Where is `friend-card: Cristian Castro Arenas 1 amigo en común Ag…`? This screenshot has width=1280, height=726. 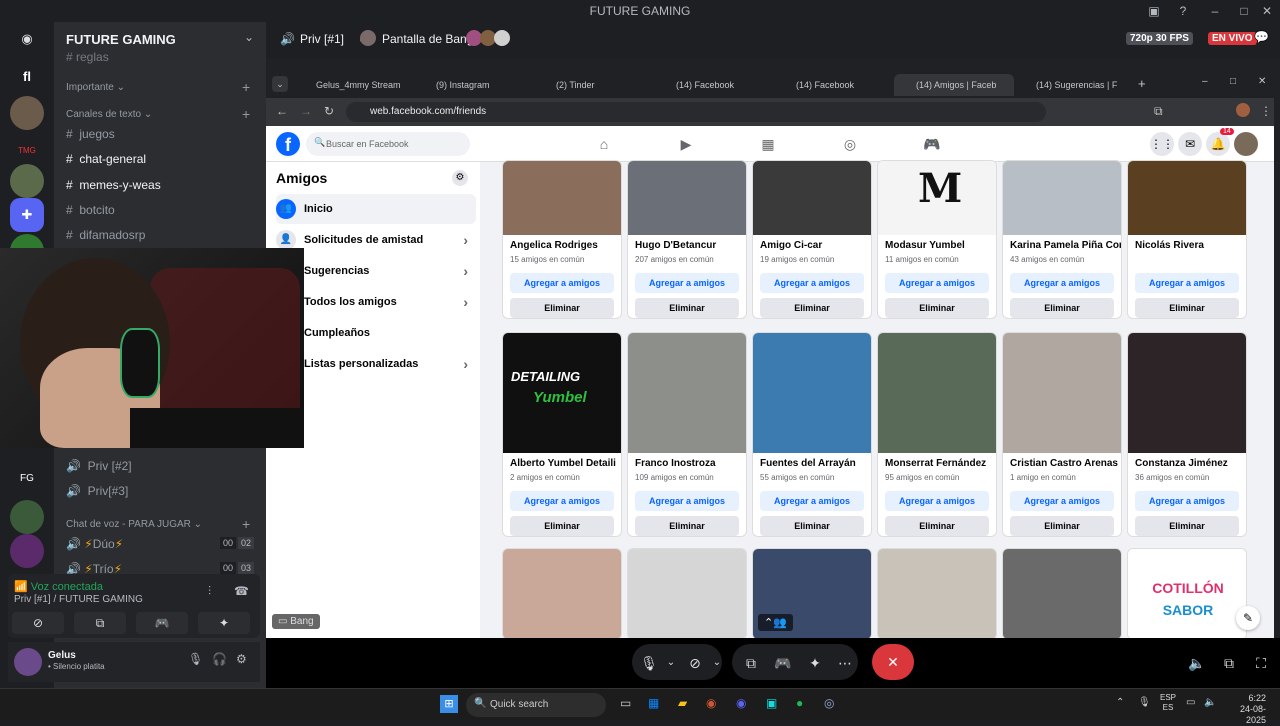 friend-card: Cristian Castro Arenas 1 amigo en común Ag… is located at coordinates (1062, 434).